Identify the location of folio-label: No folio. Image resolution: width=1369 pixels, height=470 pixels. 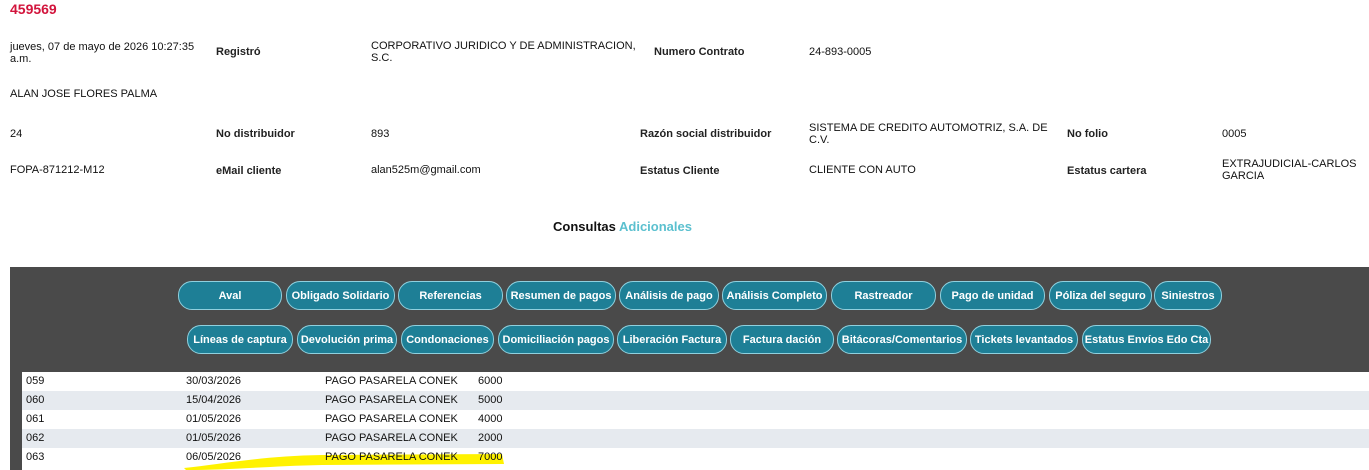
(1087, 134).